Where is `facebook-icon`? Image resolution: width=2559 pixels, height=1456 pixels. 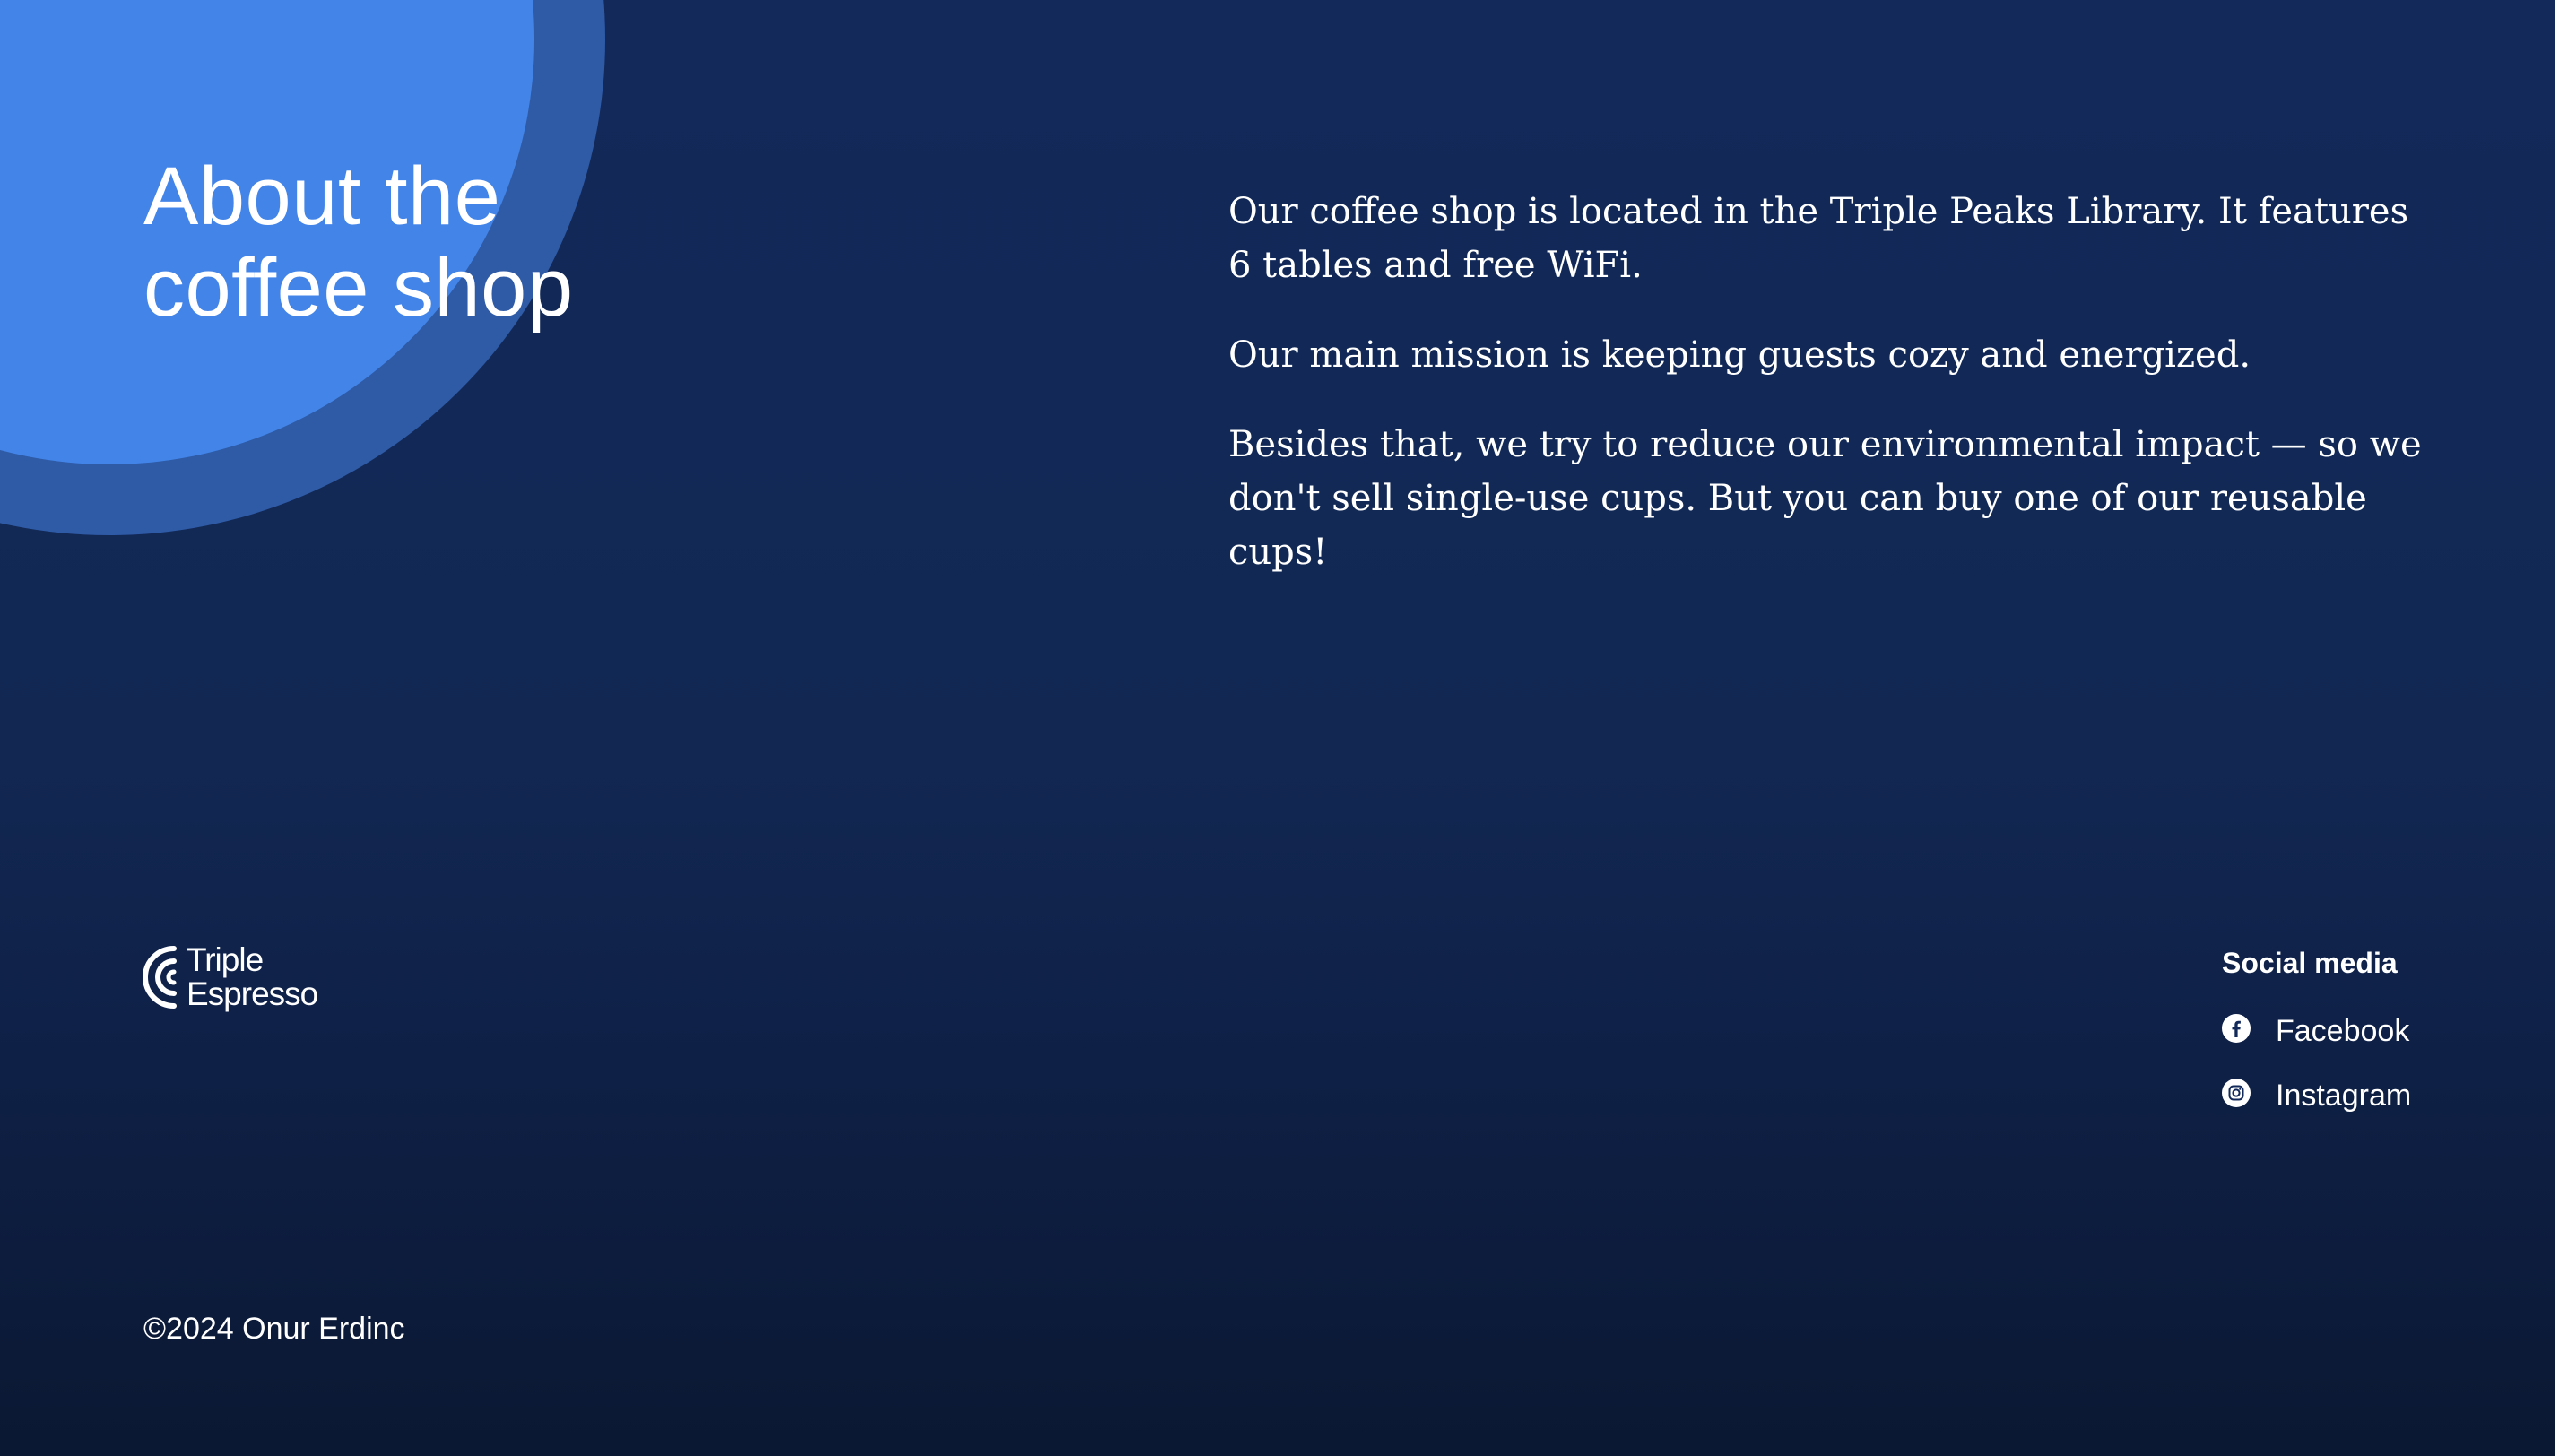 facebook-icon is located at coordinates (2236, 1028).